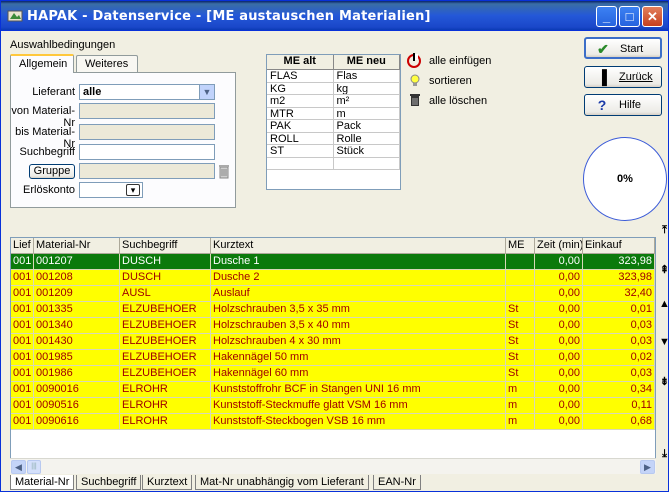  I want to click on suchbegriff-field, so click(147, 152).